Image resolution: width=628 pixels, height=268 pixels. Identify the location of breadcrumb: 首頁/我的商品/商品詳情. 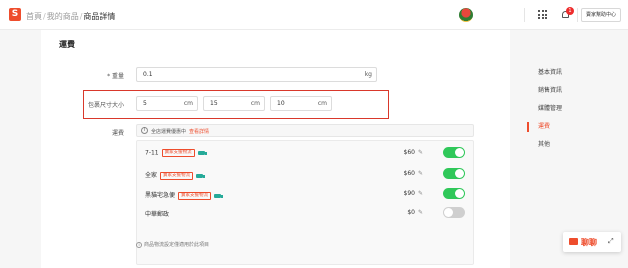
(70, 16).